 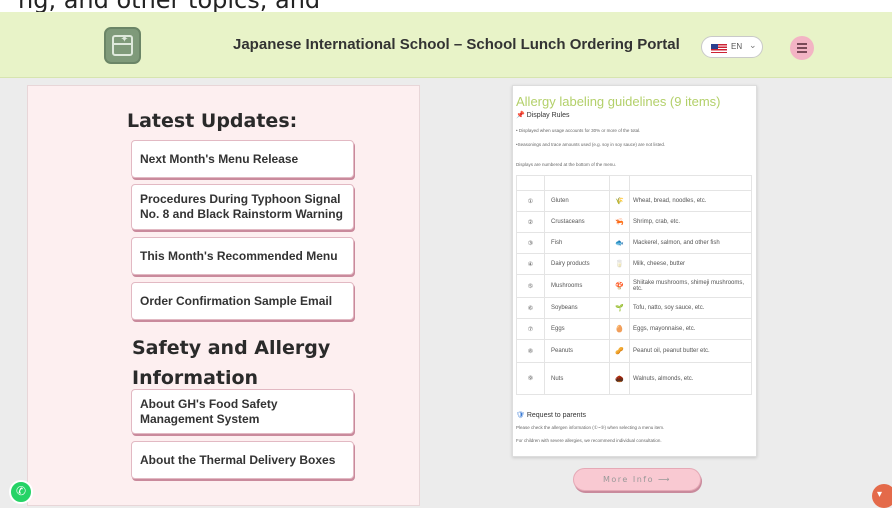 I want to click on allergen-examples: Tofu, natto, soy sauce, etc., so click(x=690, y=308).